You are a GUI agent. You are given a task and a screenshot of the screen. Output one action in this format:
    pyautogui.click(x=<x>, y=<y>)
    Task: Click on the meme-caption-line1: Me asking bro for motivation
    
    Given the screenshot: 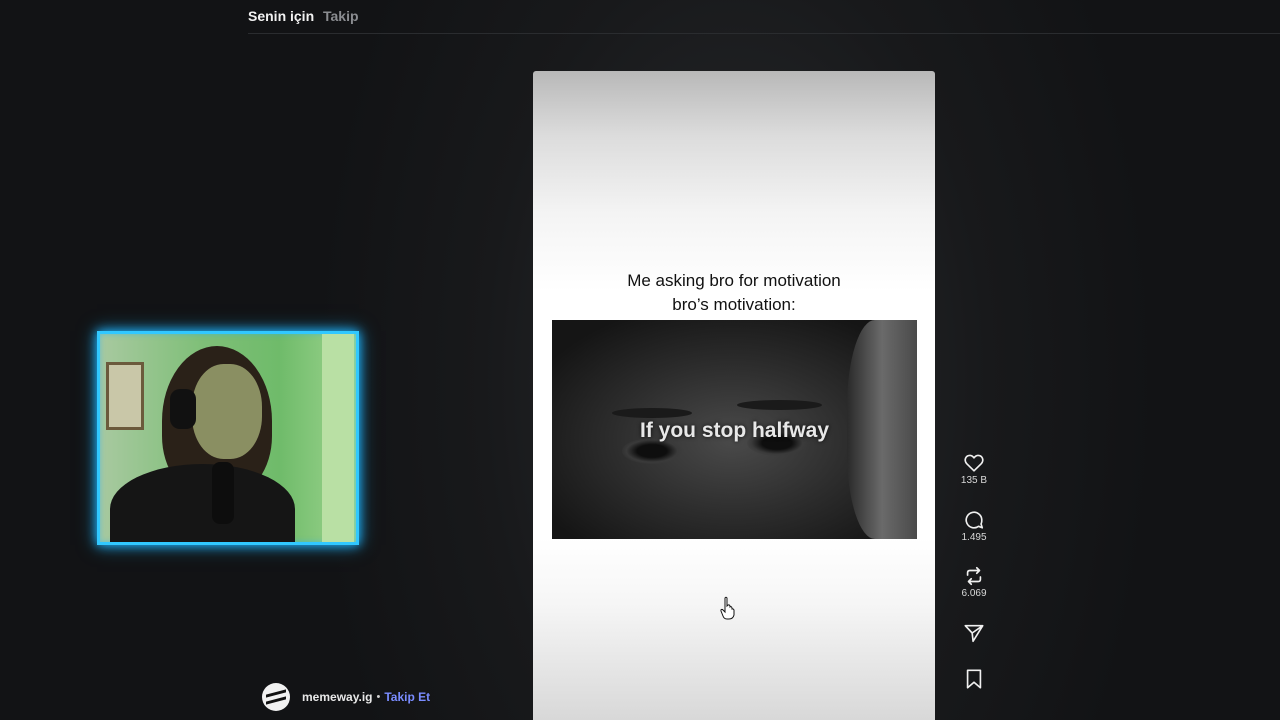 What is the action you would take?
    pyautogui.click(x=734, y=280)
    